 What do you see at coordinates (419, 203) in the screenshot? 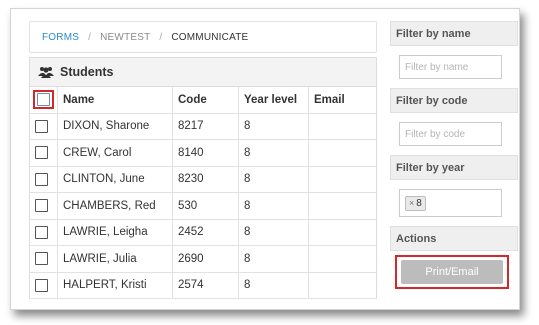
I see `year-filter-tag-value: 8` at bounding box center [419, 203].